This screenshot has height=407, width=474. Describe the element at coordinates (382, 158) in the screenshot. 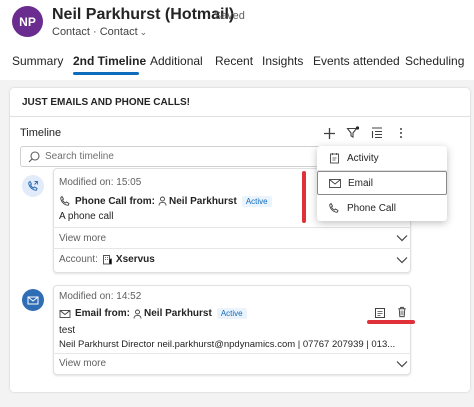

I see `menu-item-activity: Activity` at that location.